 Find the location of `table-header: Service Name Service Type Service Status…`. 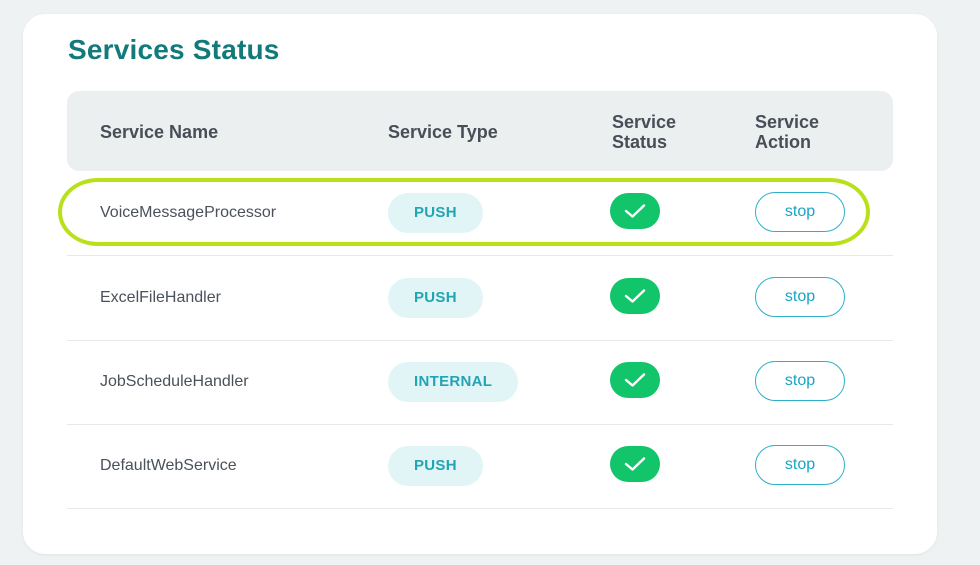

table-header: Service Name Service Type Service Status… is located at coordinates (480, 131).